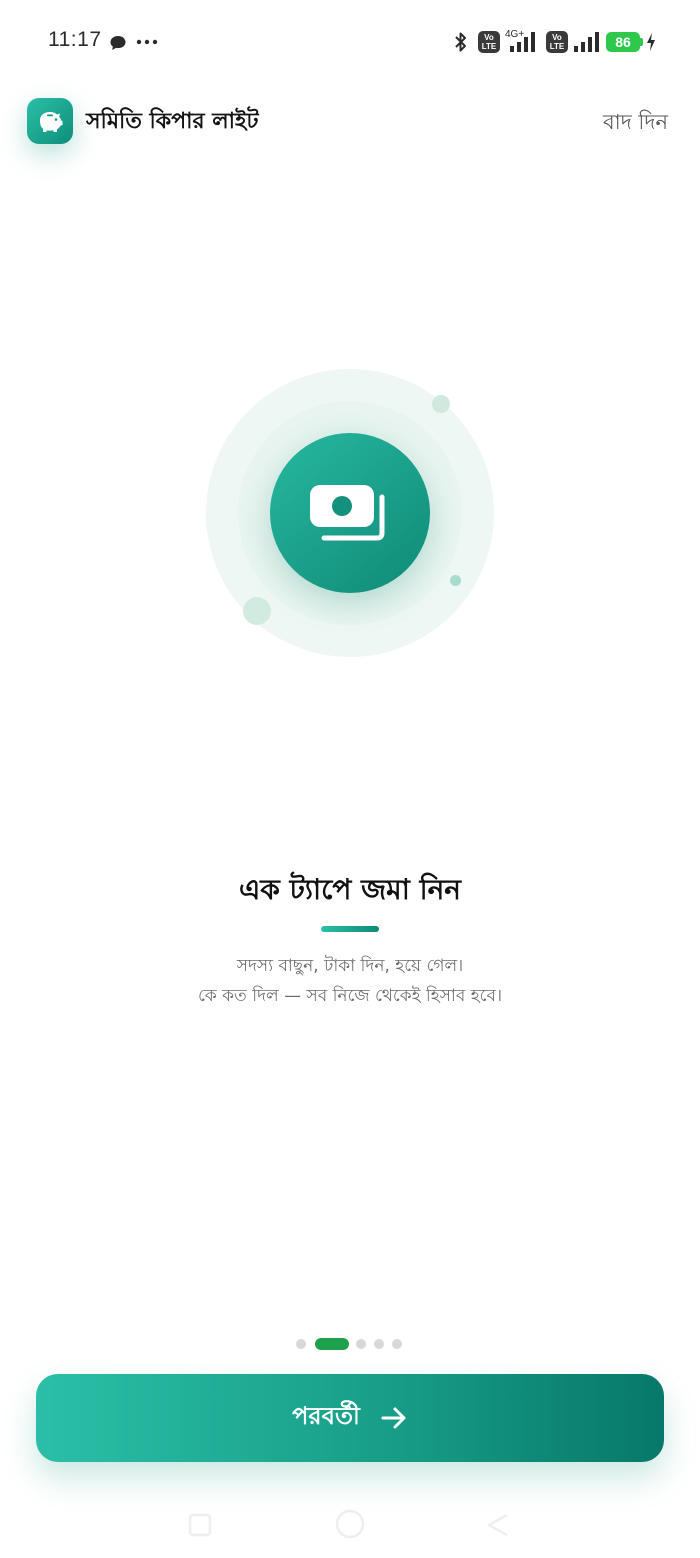  What do you see at coordinates (651, 42) in the screenshot?
I see `charging-icon` at bounding box center [651, 42].